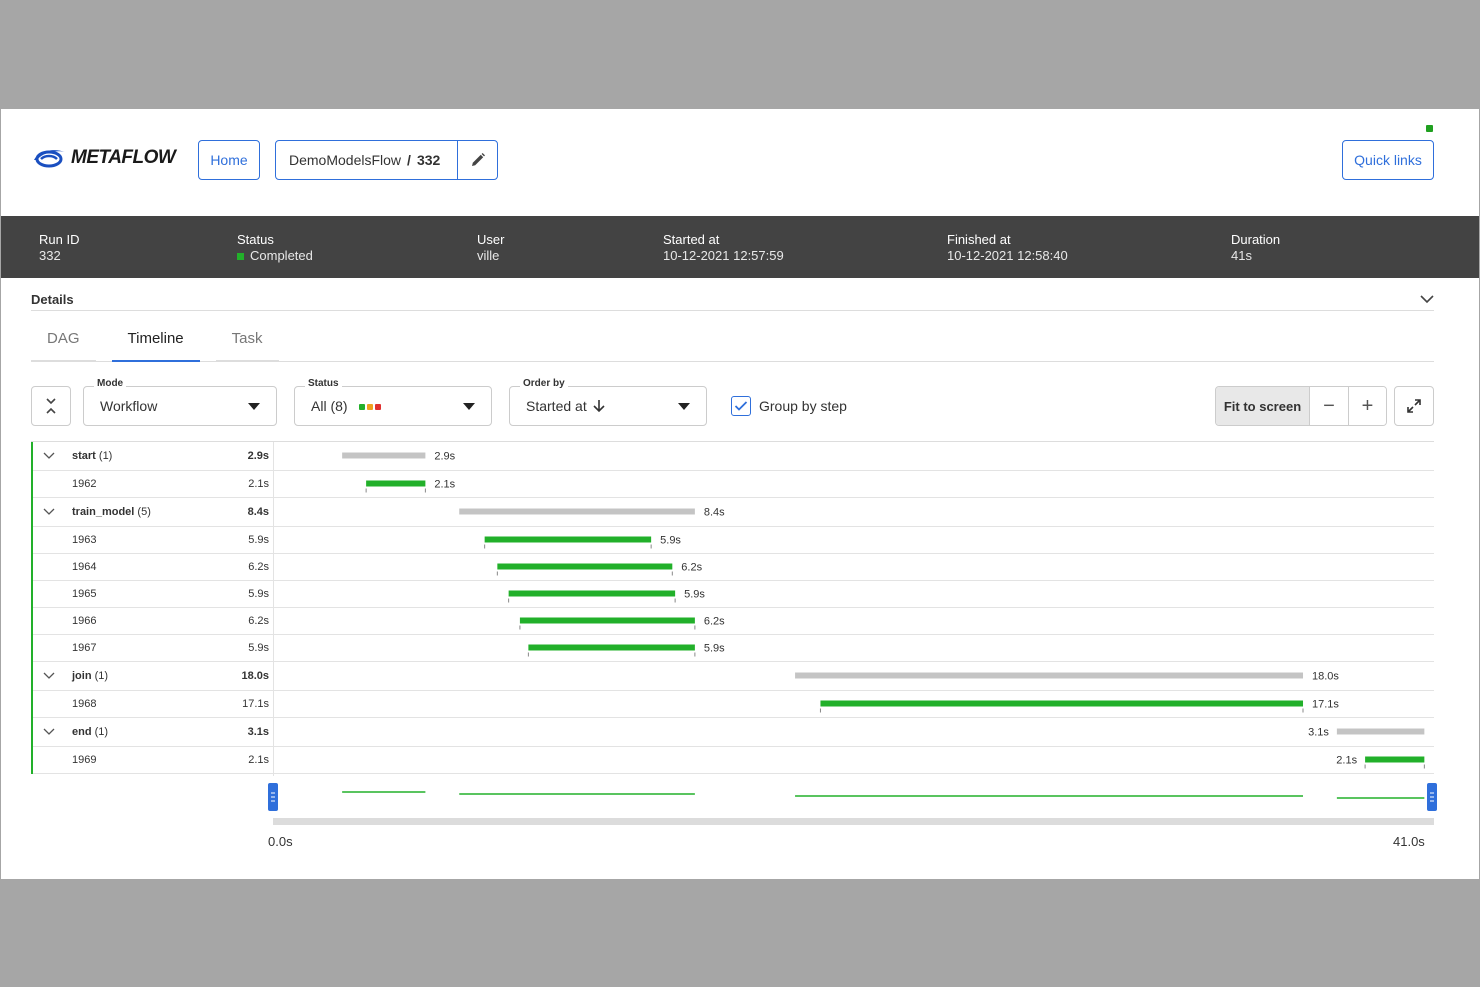 The image size is (1480, 987). I want to click on step-name-text: train_model, so click(103, 512).